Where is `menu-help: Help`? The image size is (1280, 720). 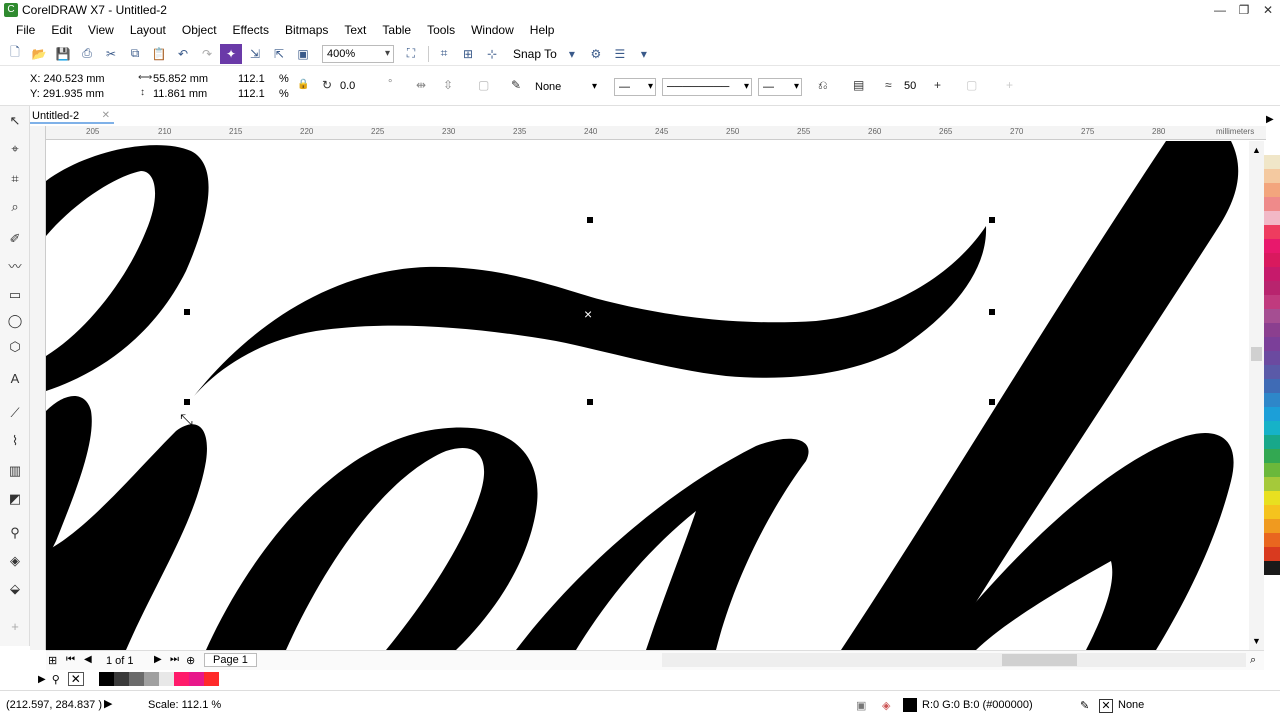 menu-help: Help is located at coordinates (542, 30).